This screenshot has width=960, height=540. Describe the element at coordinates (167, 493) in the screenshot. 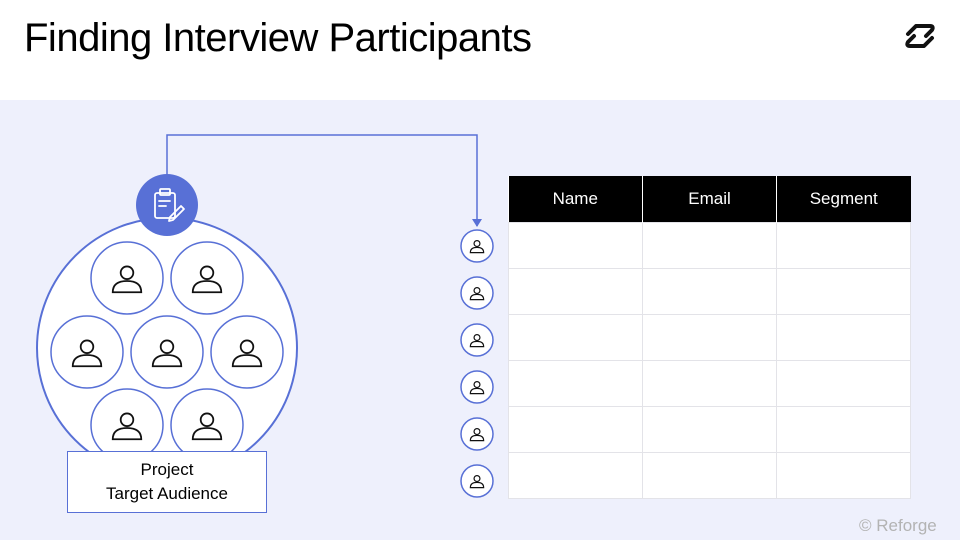

I see `audience-label-line2: Target Audience` at that location.